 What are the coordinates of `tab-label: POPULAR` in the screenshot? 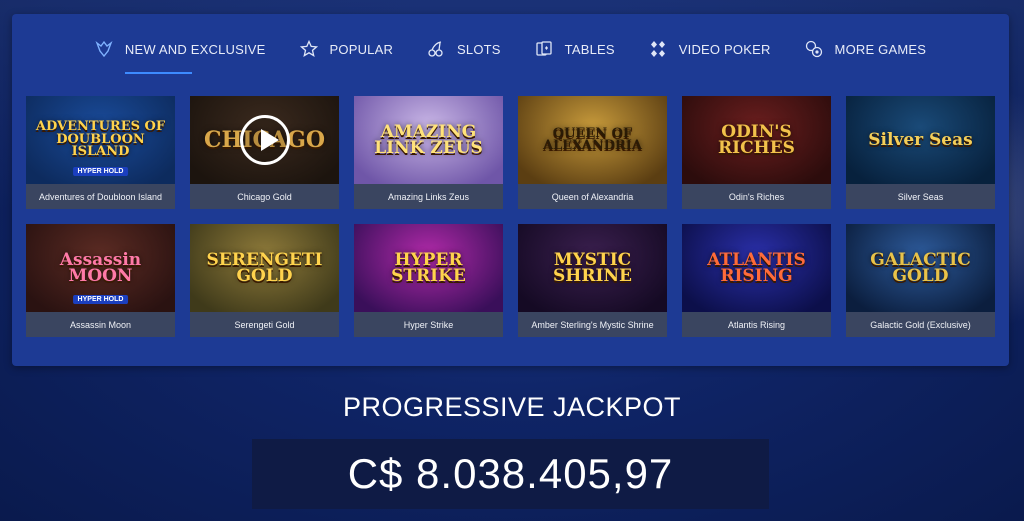 It's located at (361, 49).